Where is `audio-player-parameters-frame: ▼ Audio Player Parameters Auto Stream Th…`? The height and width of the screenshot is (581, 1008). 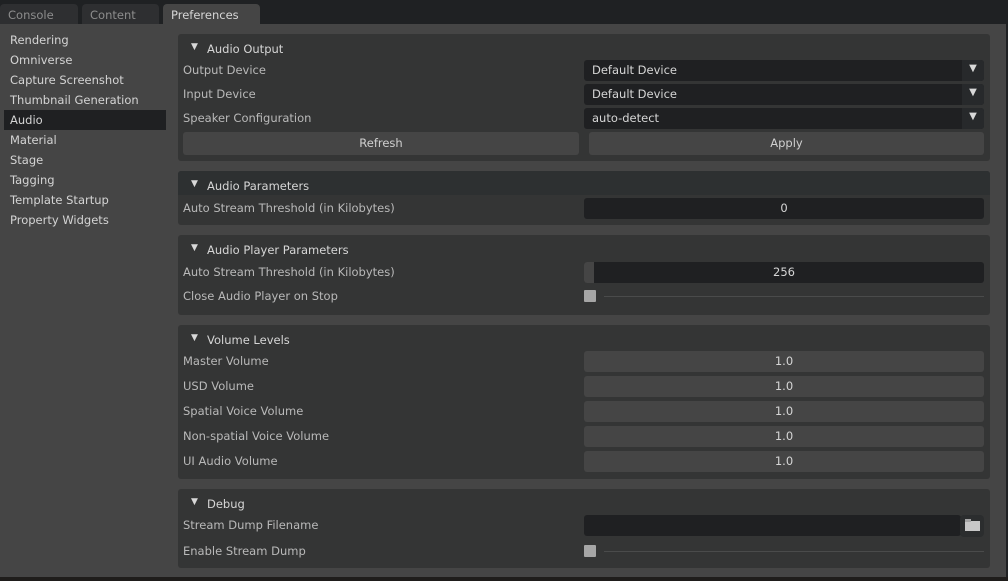 audio-player-parameters-frame: ▼ Audio Player Parameters Auto Stream Th… is located at coordinates (584, 275).